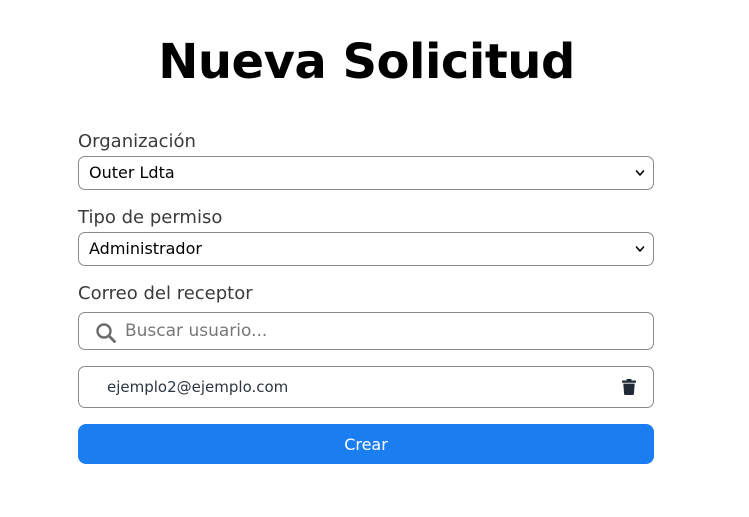 The width and height of the screenshot is (749, 517). I want to click on search-icon, so click(106, 333).